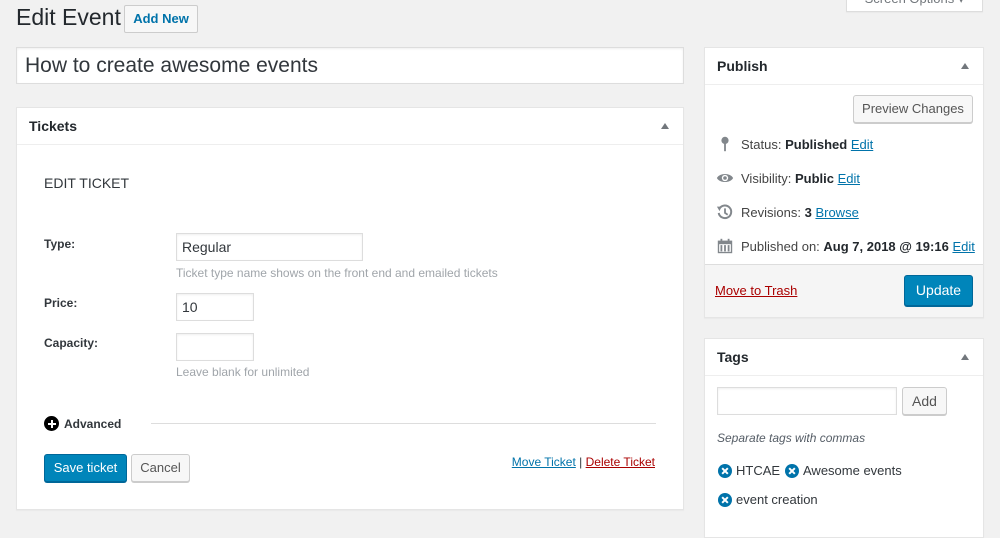 This screenshot has width=1000, height=538. I want to click on revisions-row: Revisions: 3 Browse, so click(787, 212).